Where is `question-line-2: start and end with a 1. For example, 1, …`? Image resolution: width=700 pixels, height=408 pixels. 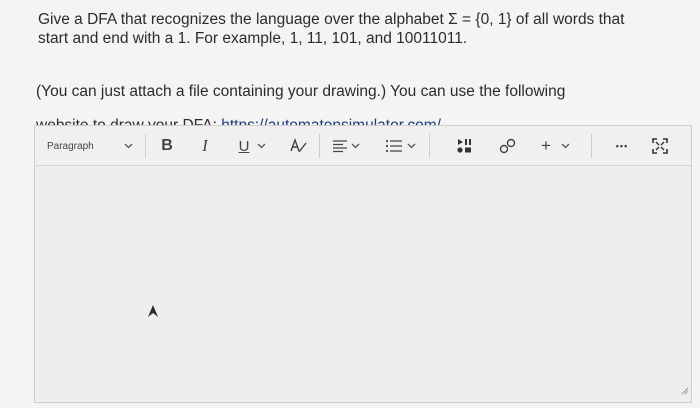
question-line-2: start and end with a 1. For example, 1, … is located at coordinates (253, 38).